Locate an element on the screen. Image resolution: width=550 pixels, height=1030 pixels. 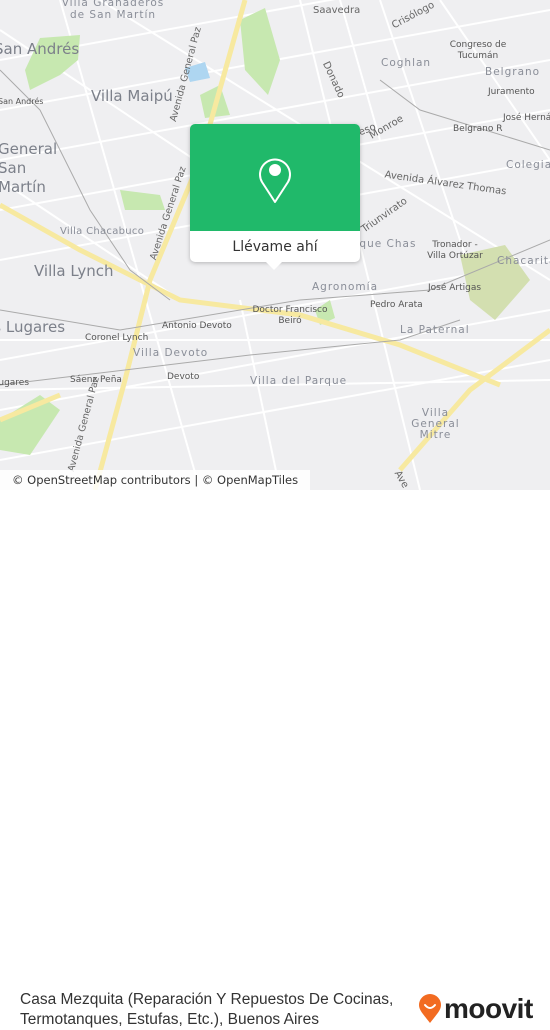
label-coronel-lynch: Coronel Lynch is located at coordinates (117, 338).